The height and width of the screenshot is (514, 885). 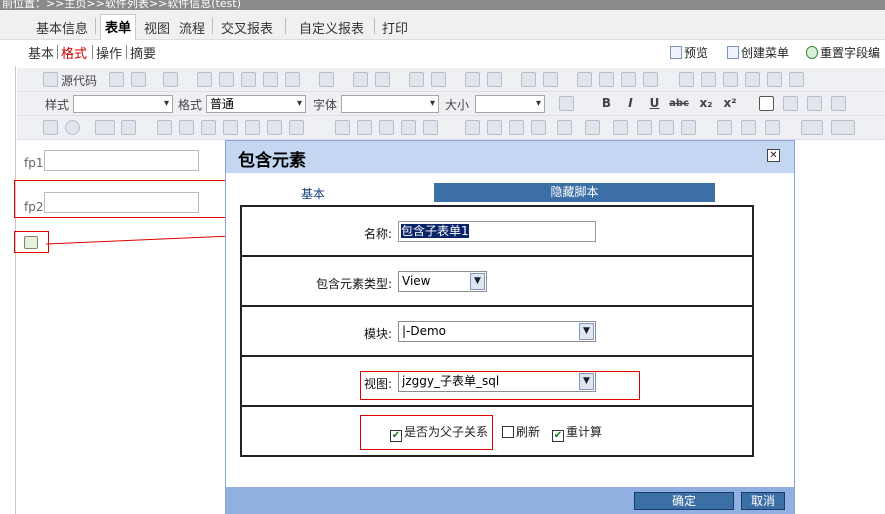 I want to click on size-select, so click(x=510, y=104).